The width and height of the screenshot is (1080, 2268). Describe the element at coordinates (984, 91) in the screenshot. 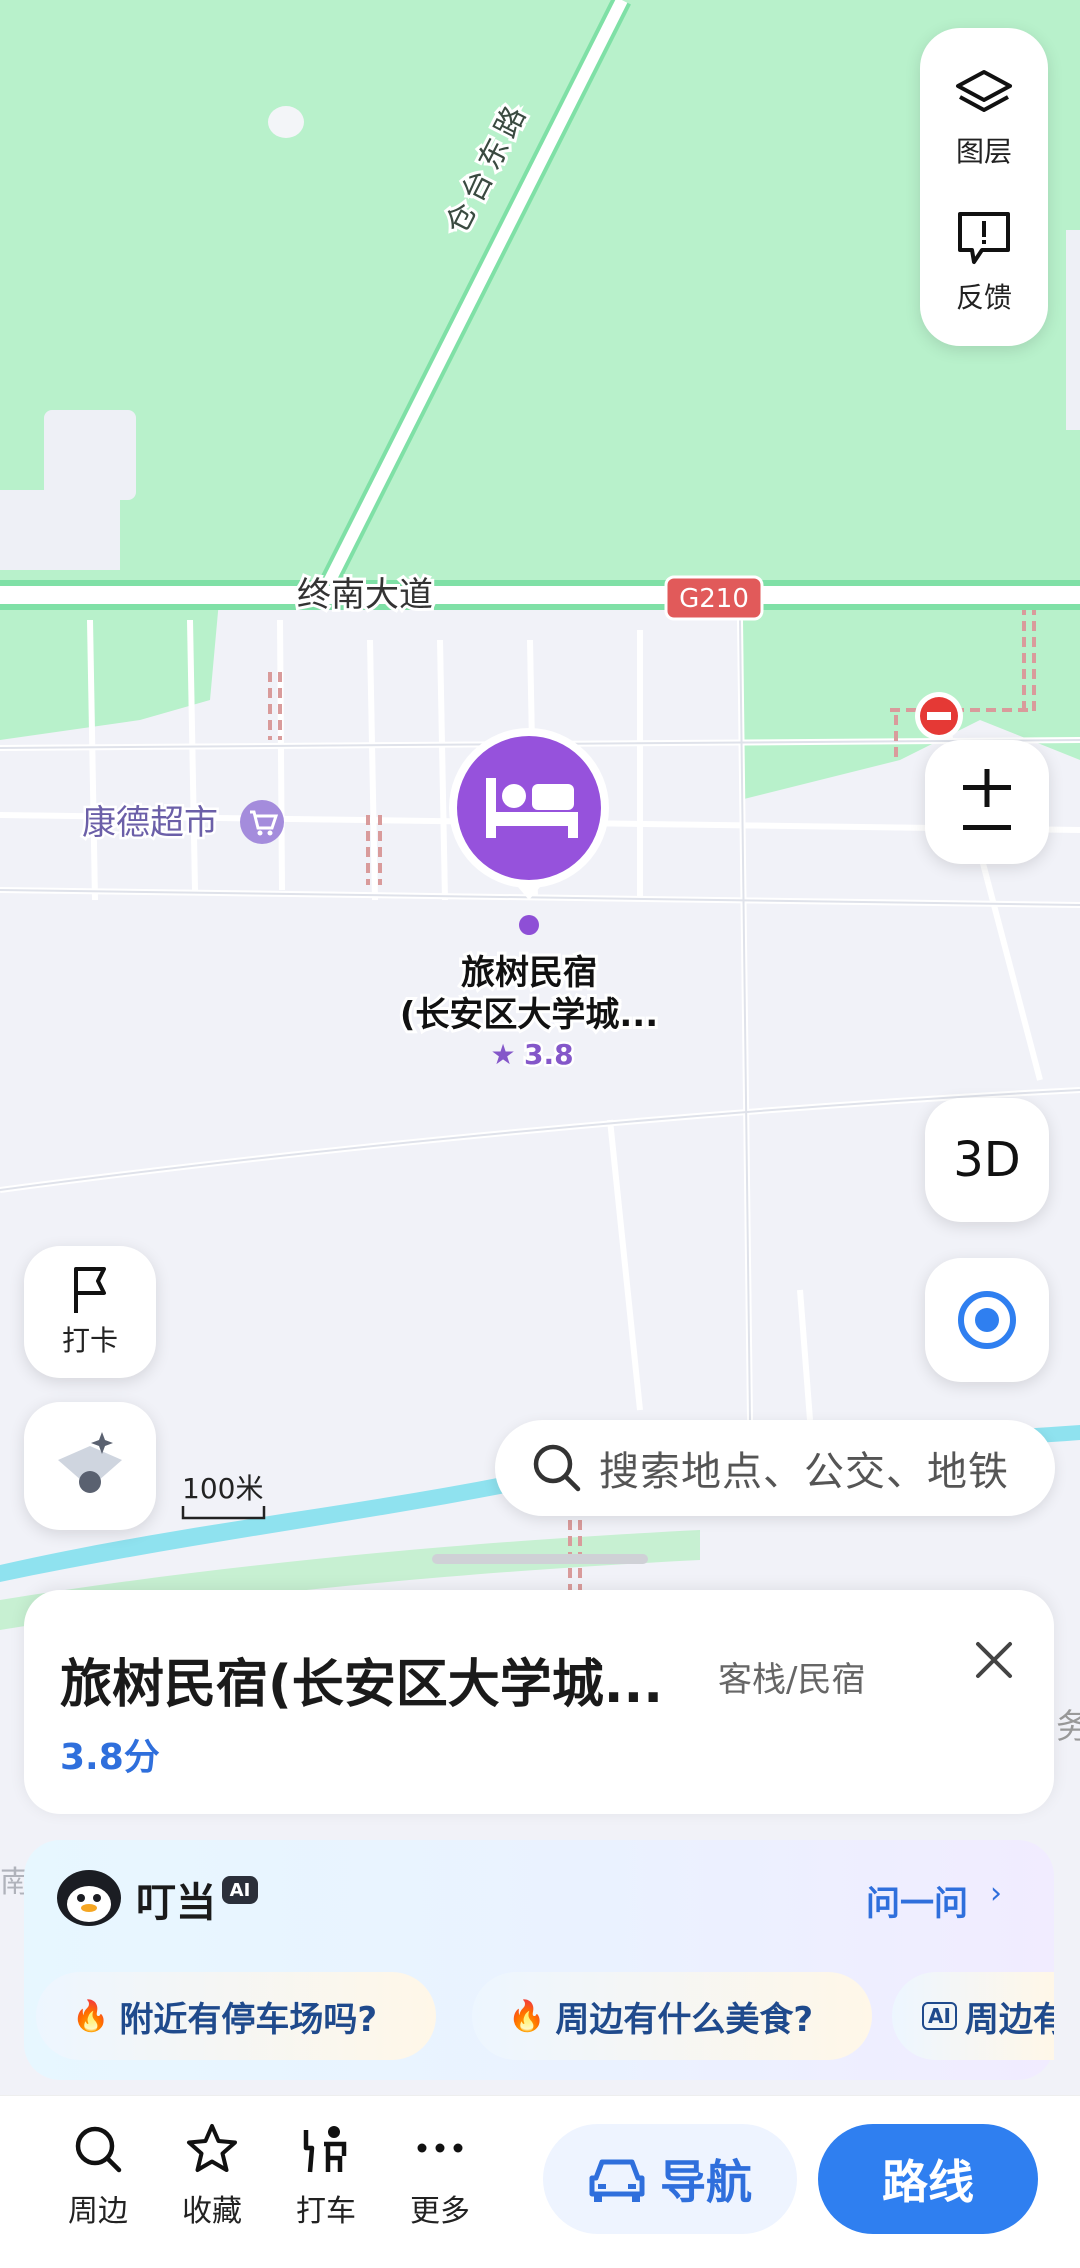

I see `layers-icon` at that location.